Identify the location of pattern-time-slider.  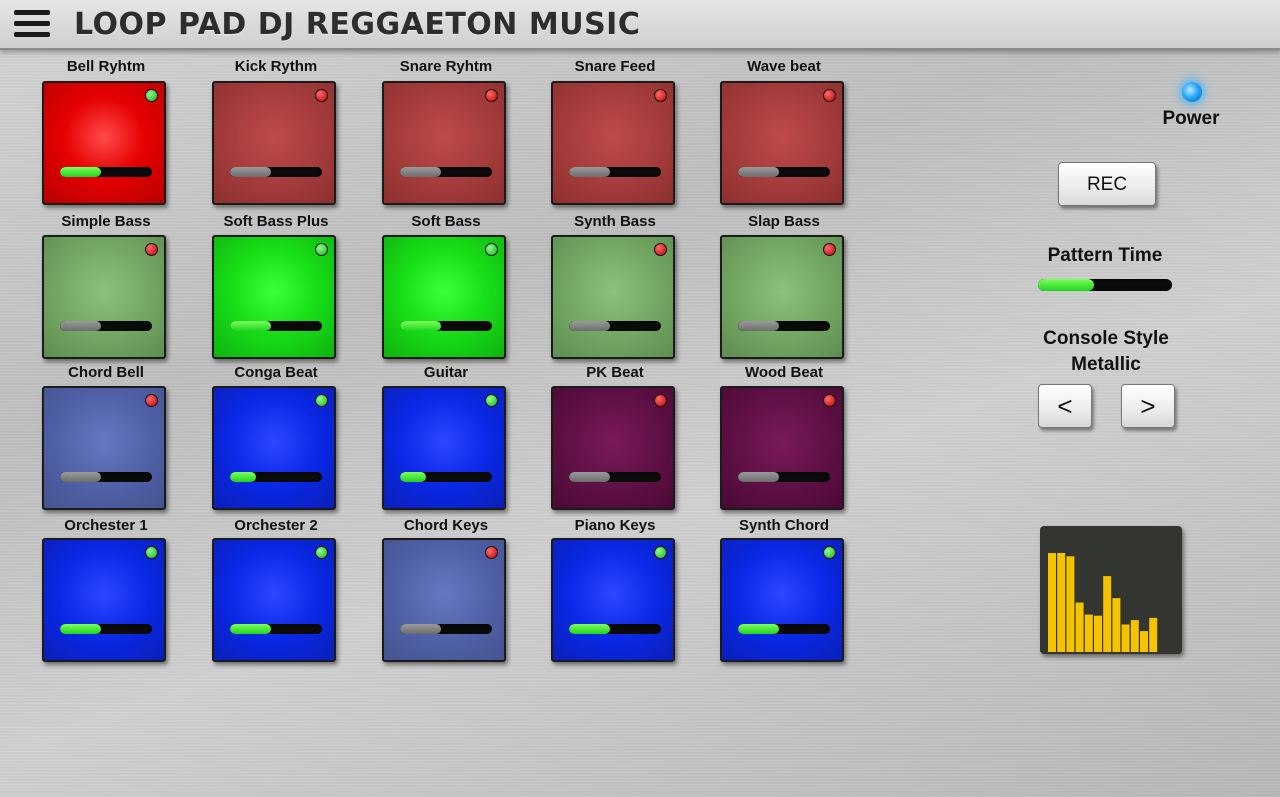
(1105, 285).